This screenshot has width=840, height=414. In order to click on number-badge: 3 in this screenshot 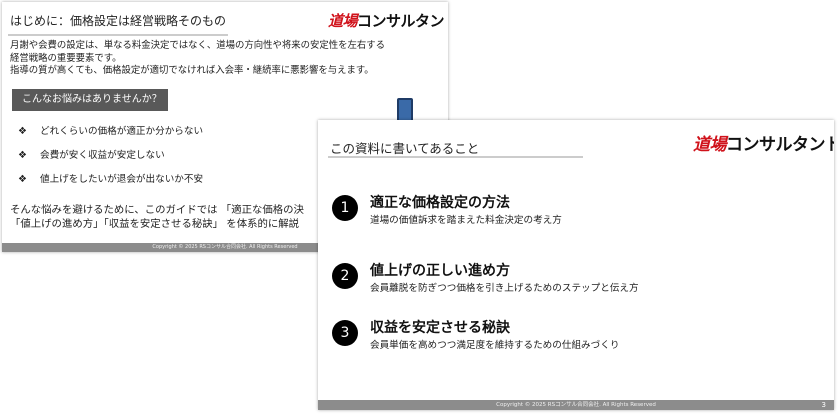, I will do `click(345, 333)`.